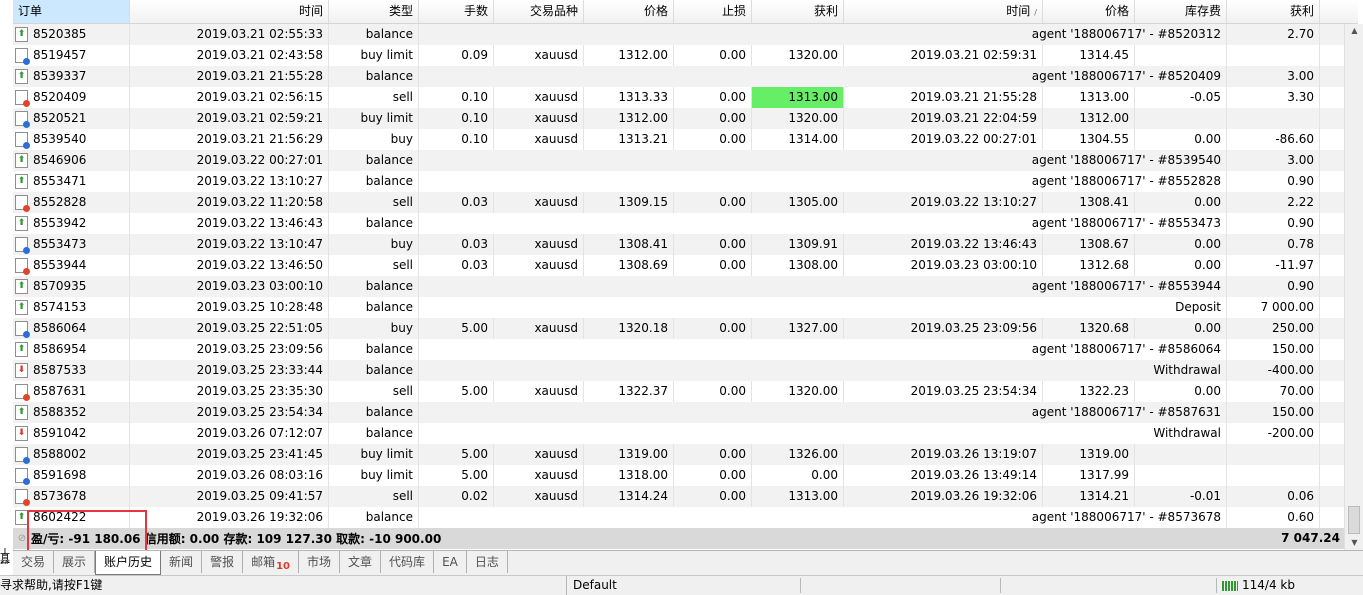 Image resolution: width=1363 pixels, height=595 pixels. Describe the element at coordinates (1089, 475) in the screenshot. I see `cell-close-price: 1317.99` at that location.